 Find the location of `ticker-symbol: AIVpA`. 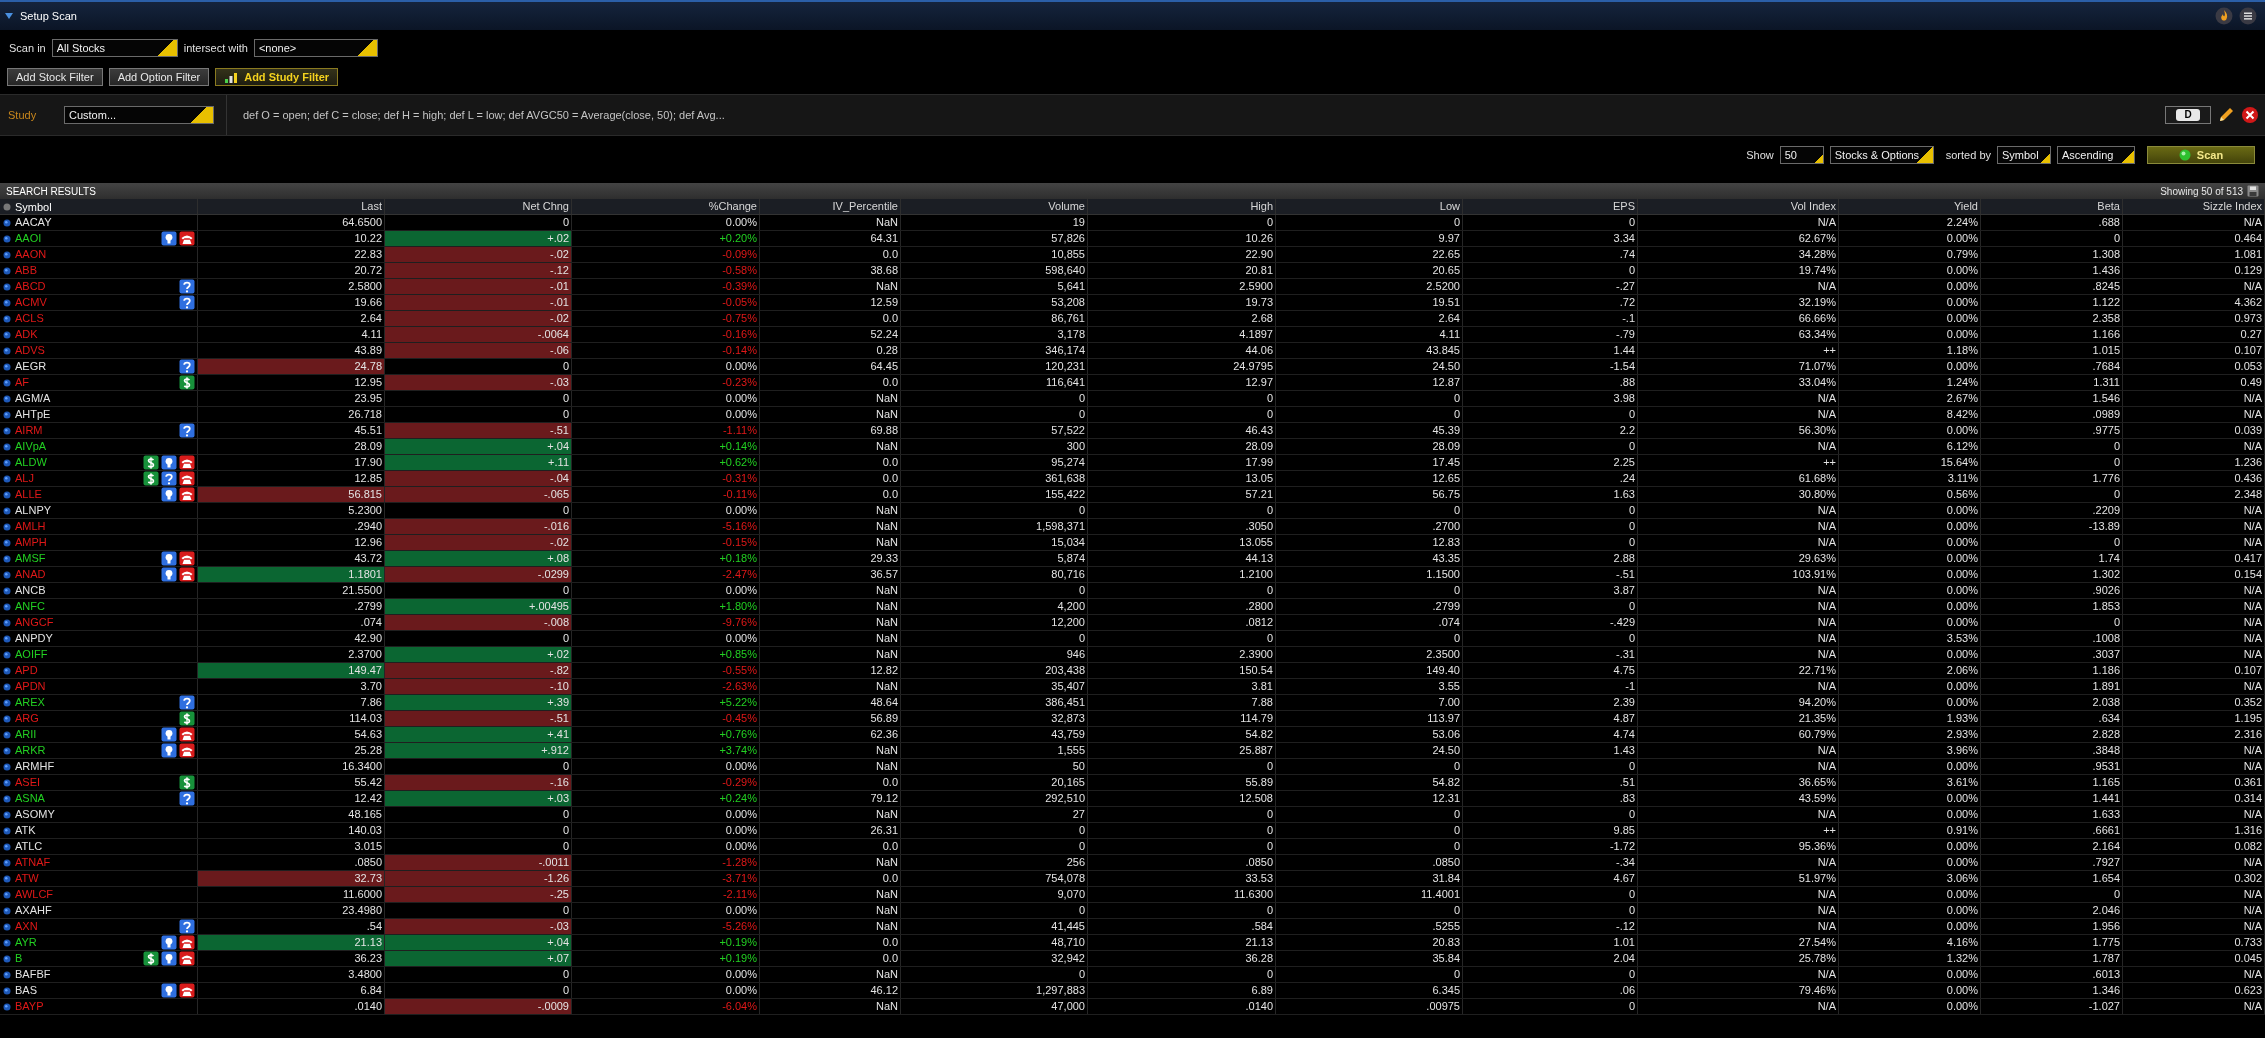

ticker-symbol: AIVpA is located at coordinates (31, 446).